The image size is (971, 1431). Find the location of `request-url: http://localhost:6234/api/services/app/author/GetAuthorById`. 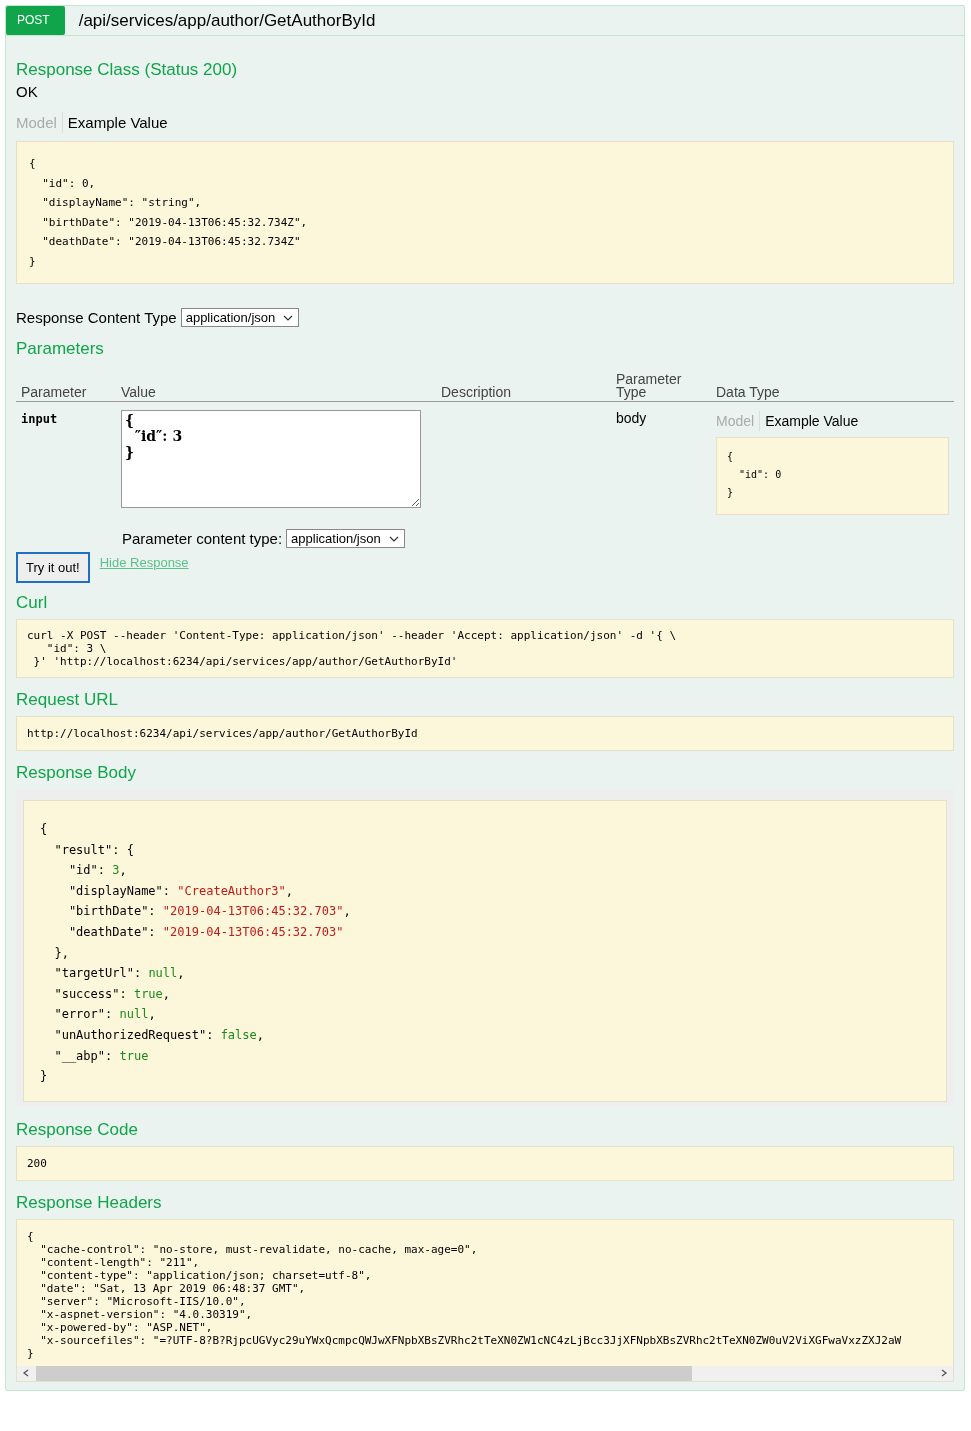

request-url: http://localhost:6234/api/services/app/author/GetAuthorById is located at coordinates (485, 733).